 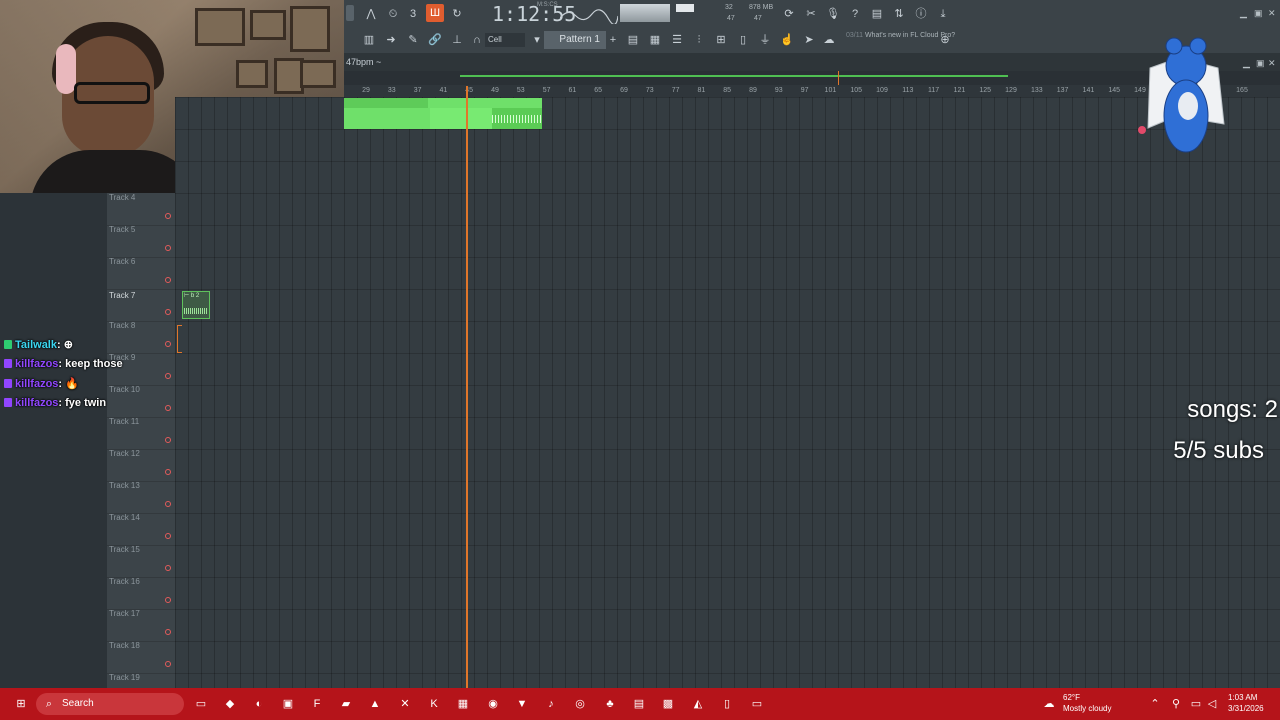 What do you see at coordinates (1242, 697) in the screenshot?
I see `clock-time: 1:03 AM` at bounding box center [1242, 697].